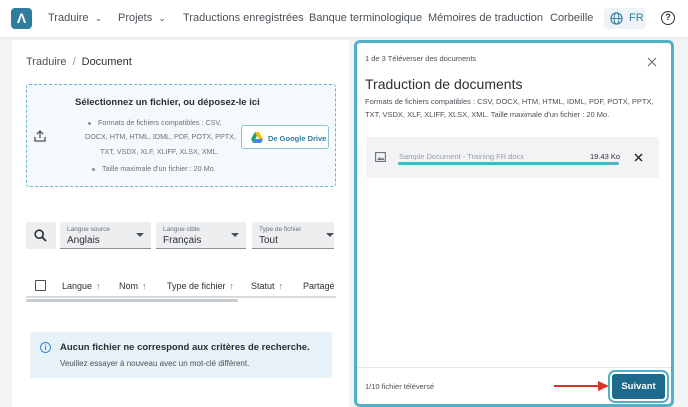 The height and width of the screenshot is (407, 688). Describe the element at coordinates (380, 157) in the screenshot. I see `image-file-icon` at that location.